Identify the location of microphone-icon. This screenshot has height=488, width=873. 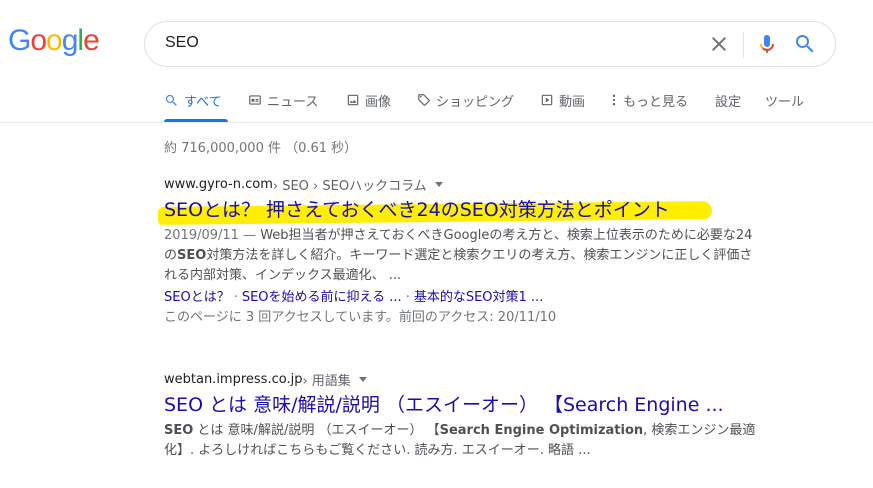
(767, 44).